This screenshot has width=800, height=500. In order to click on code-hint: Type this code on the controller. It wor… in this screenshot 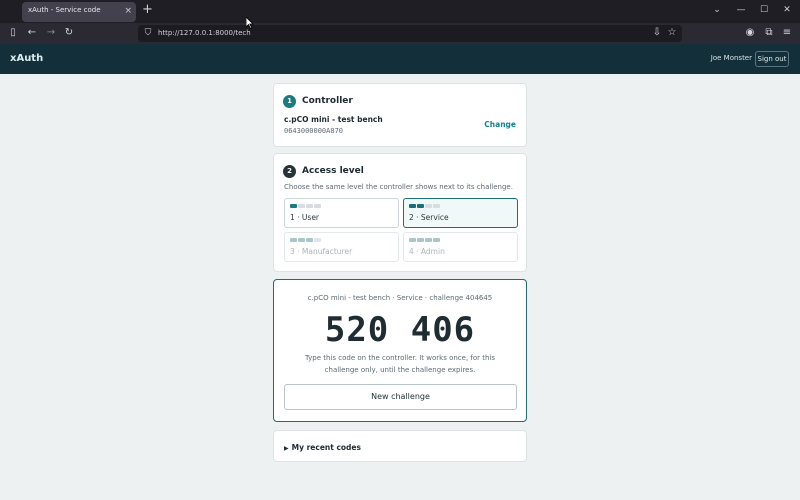, I will do `click(400, 364)`.